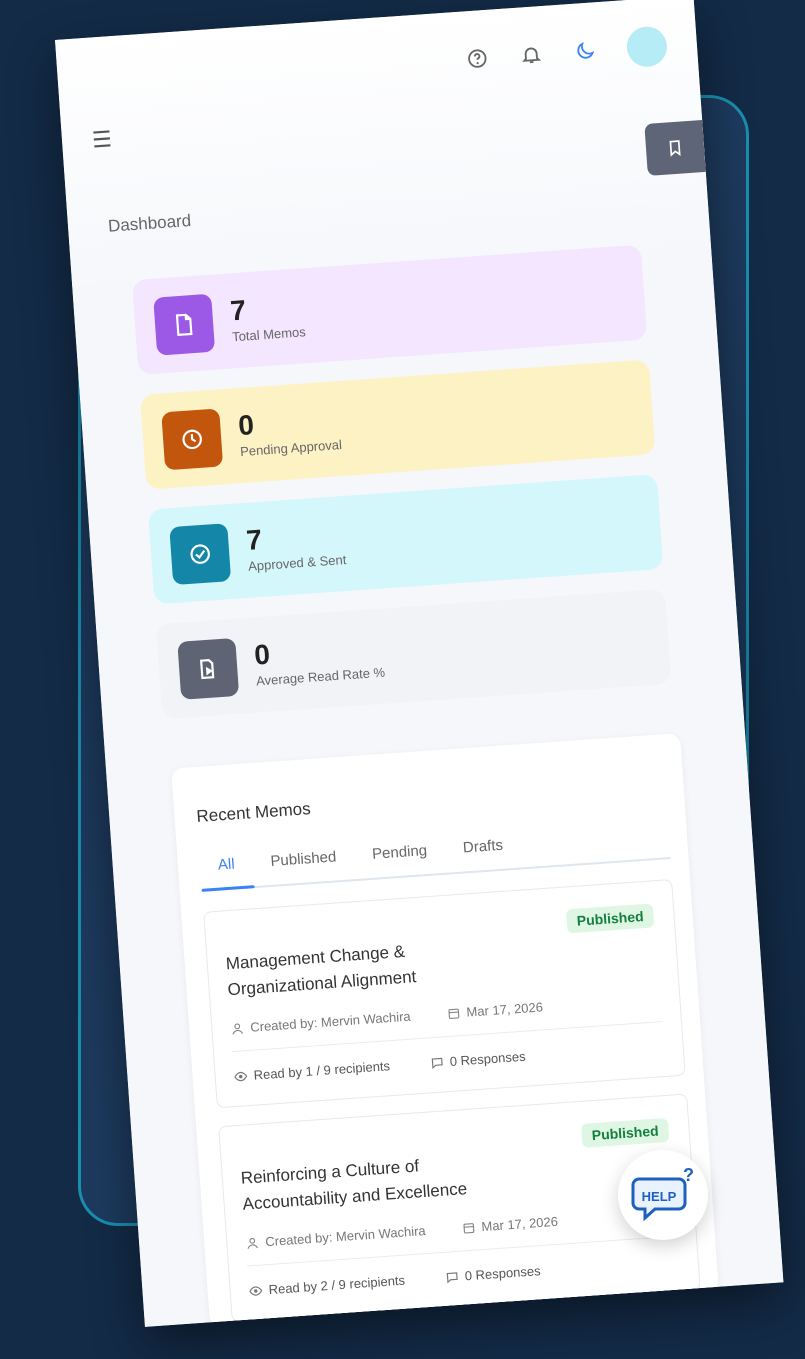 The height and width of the screenshot is (1359, 805). I want to click on read-count-text: Read by 2 / 9 recipients, so click(337, 1285).